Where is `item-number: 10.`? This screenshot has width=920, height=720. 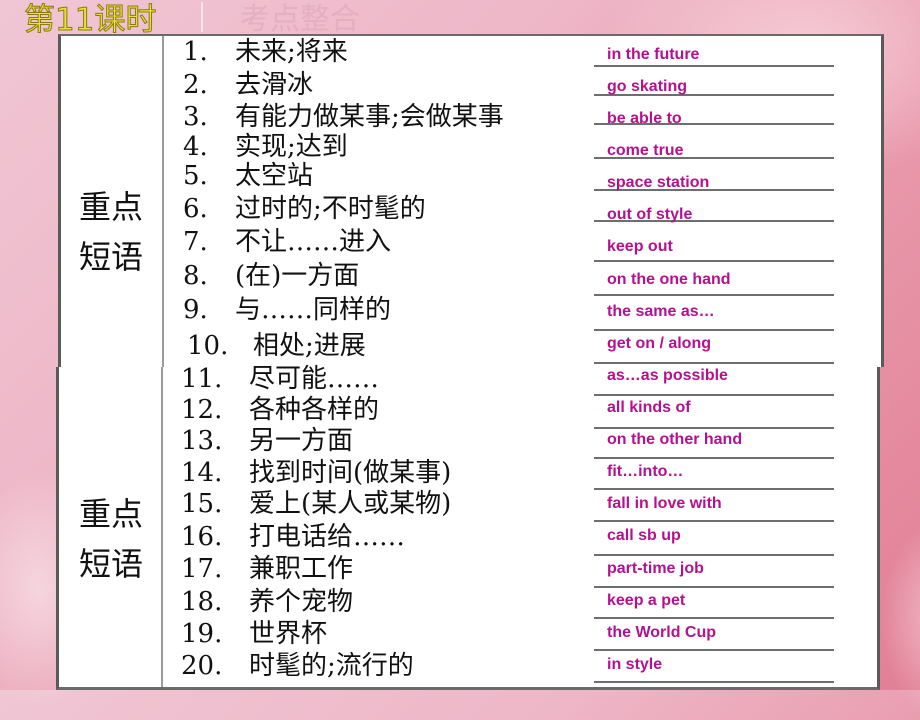
item-number: 10. is located at coordinates (208, 346).